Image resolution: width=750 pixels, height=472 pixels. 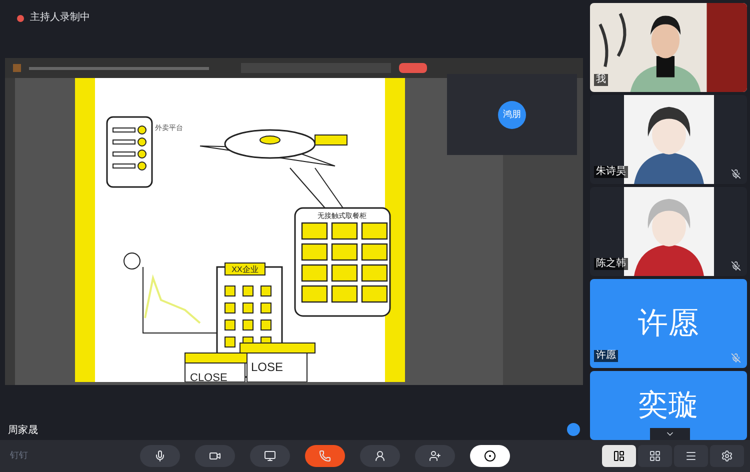 I want to click on hangup-icon, so click(x=325, y=456).